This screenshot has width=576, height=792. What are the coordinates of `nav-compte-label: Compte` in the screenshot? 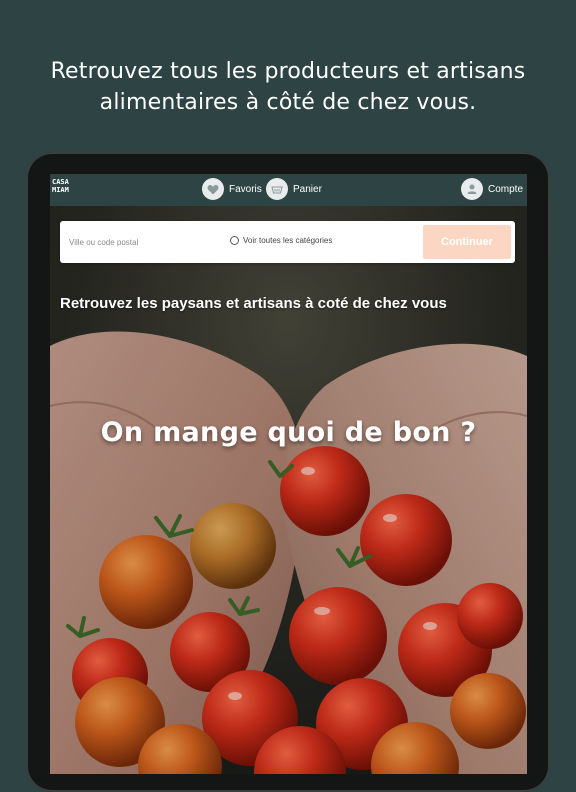 It's located at (506, 189).